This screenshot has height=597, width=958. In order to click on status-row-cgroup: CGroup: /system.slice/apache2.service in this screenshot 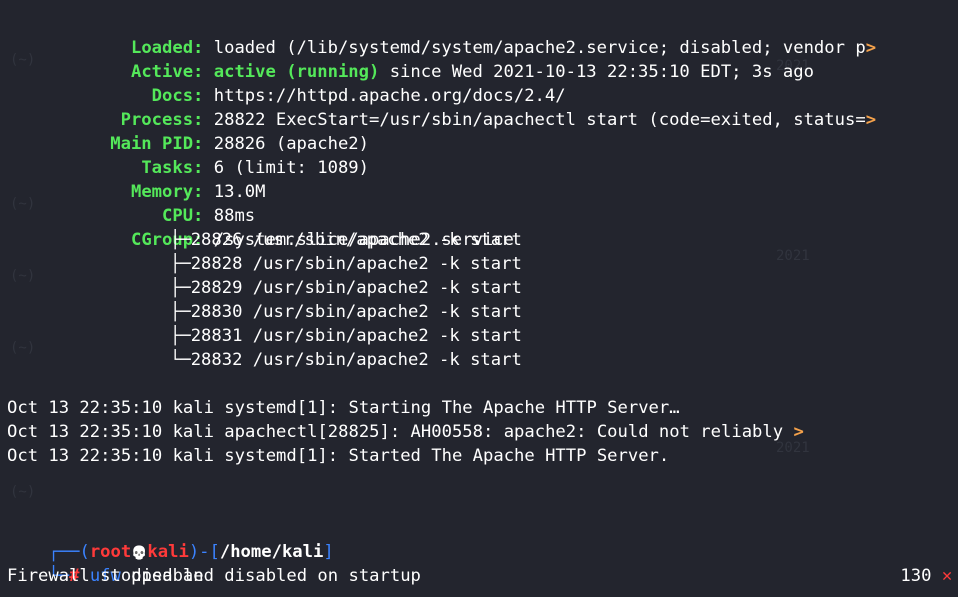, I will do `click(260, 227)`.